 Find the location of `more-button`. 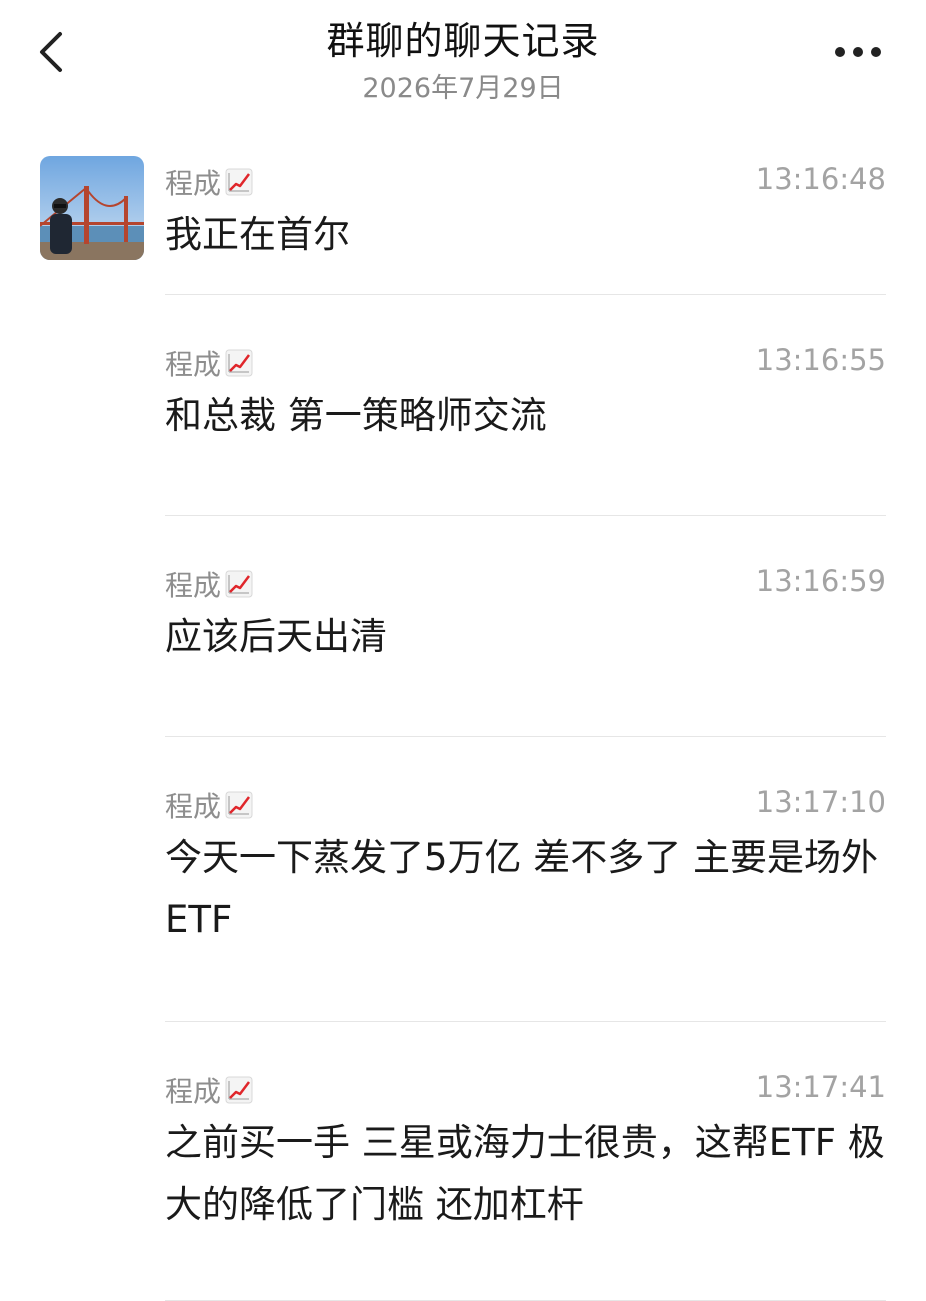

more-button is located at coordinates (858, 52).